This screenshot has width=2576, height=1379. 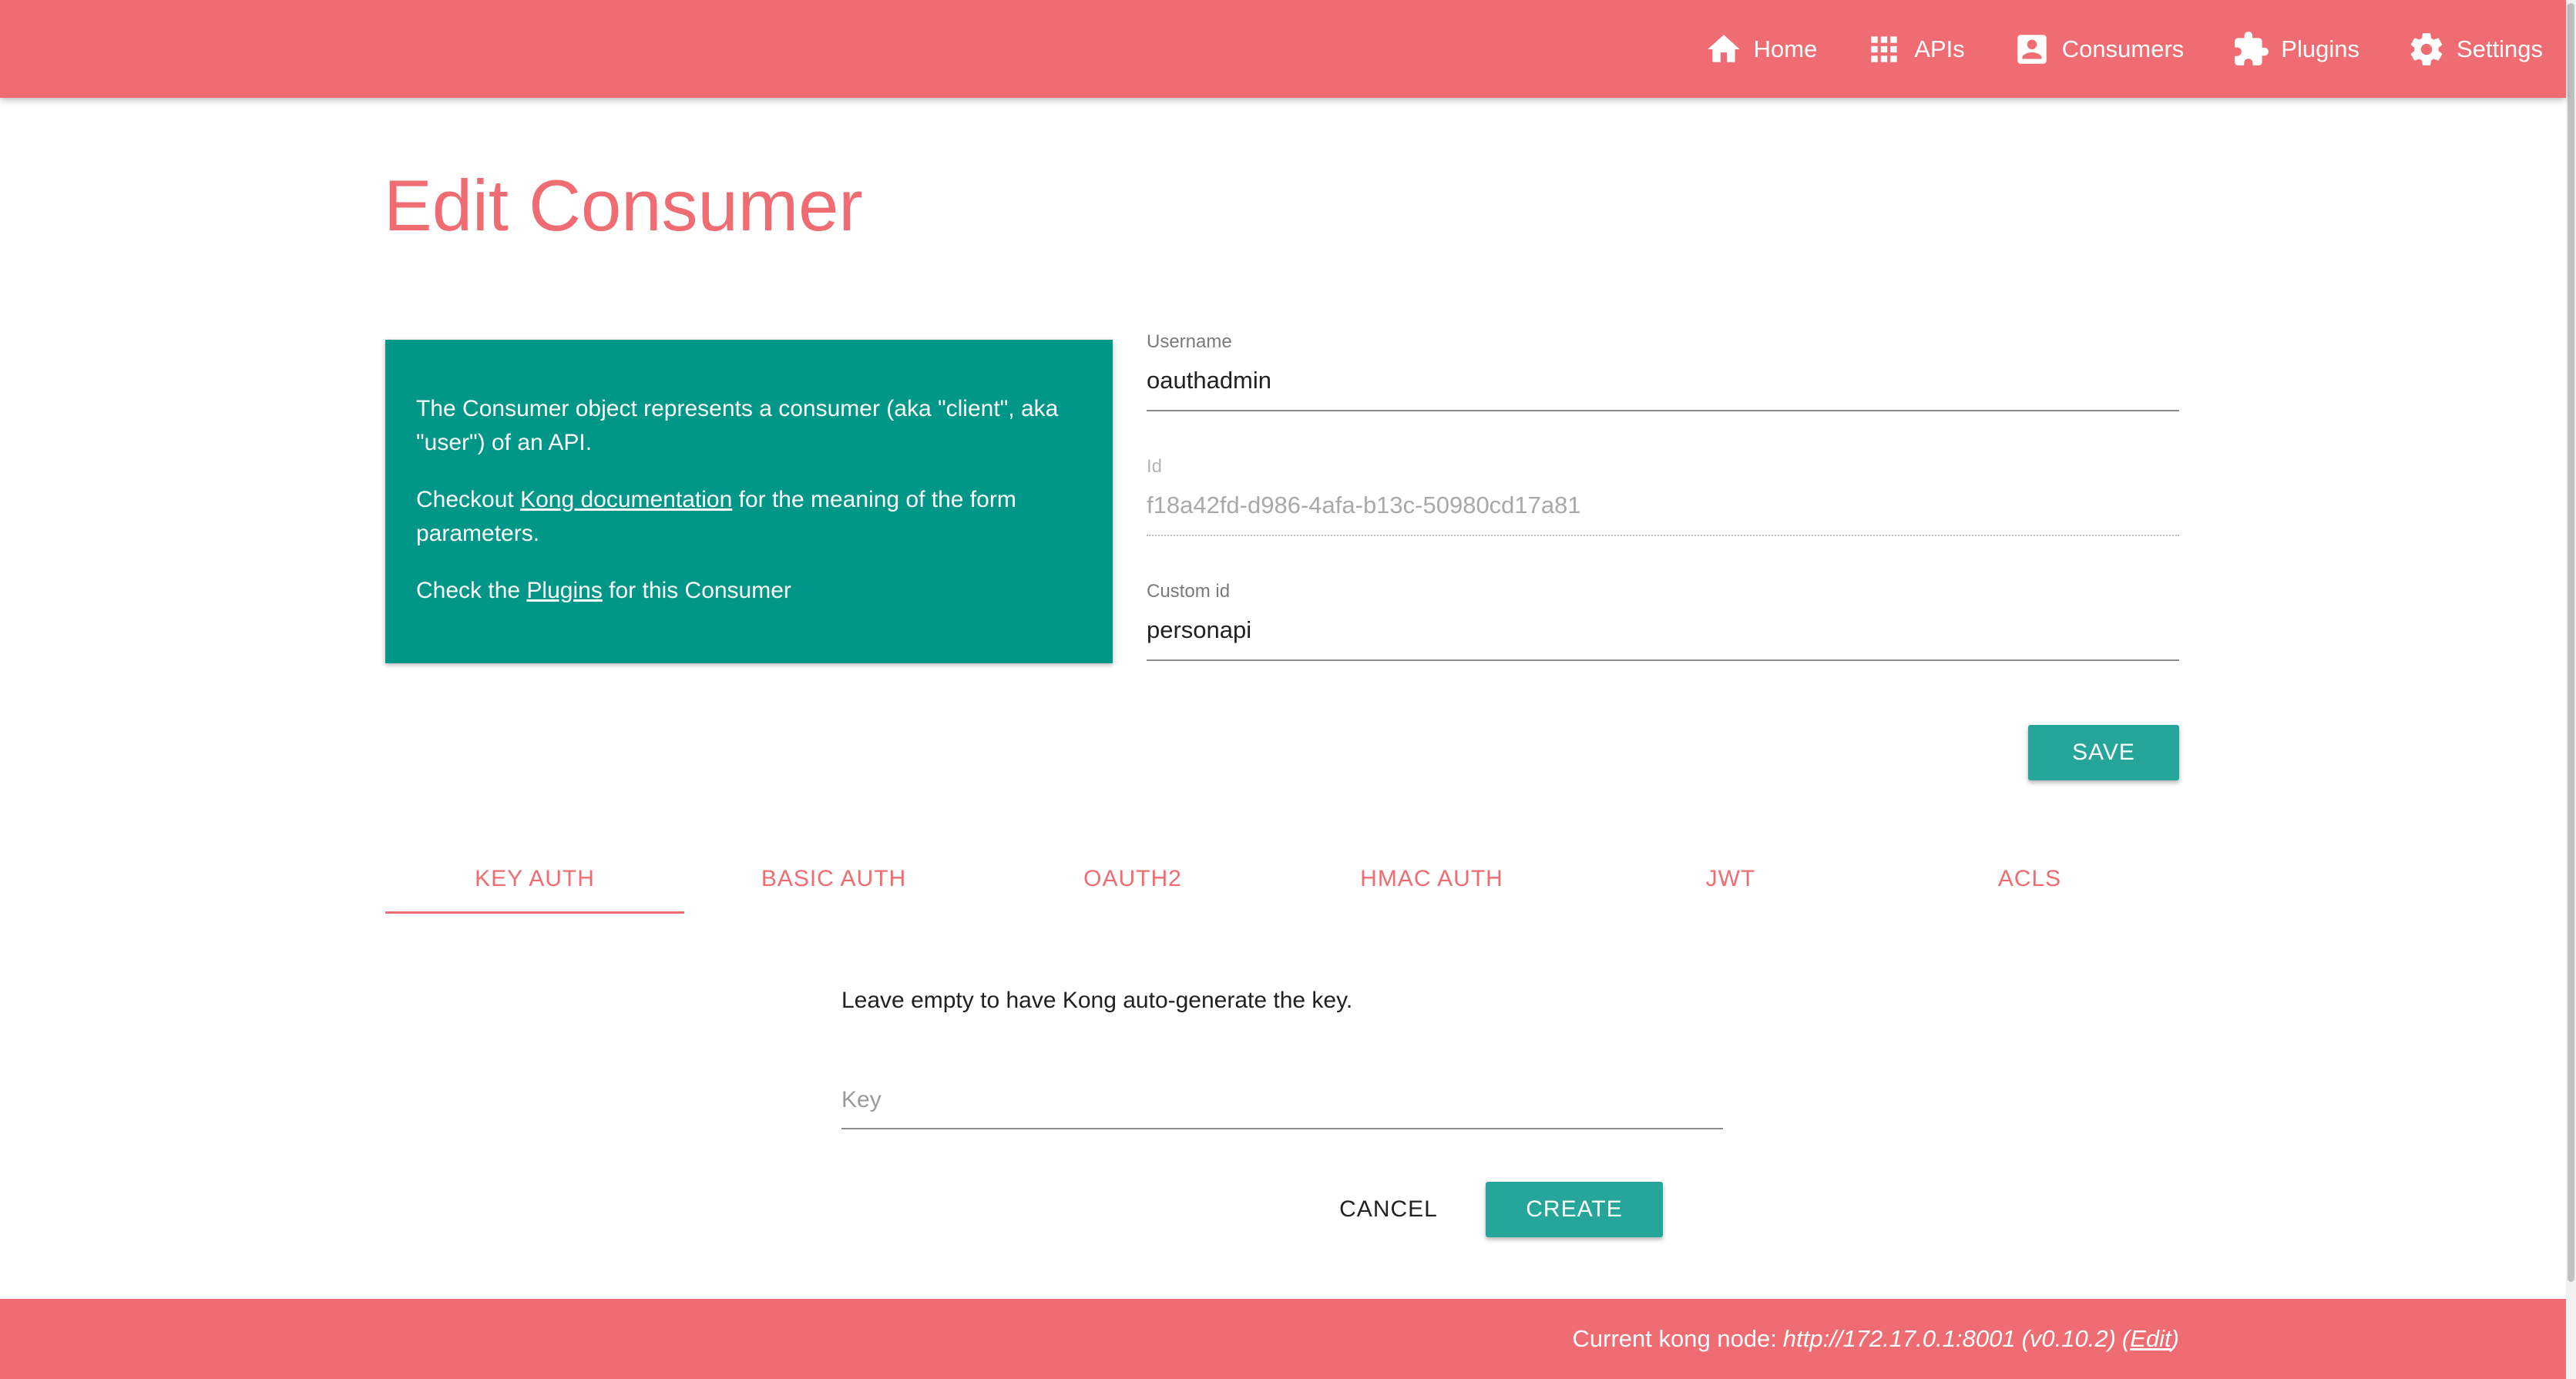 What do you see at coordinates (1939, 49) in the screenshot?
I see `nav-apis-label: APIs` at bounding box center [1939, 49].